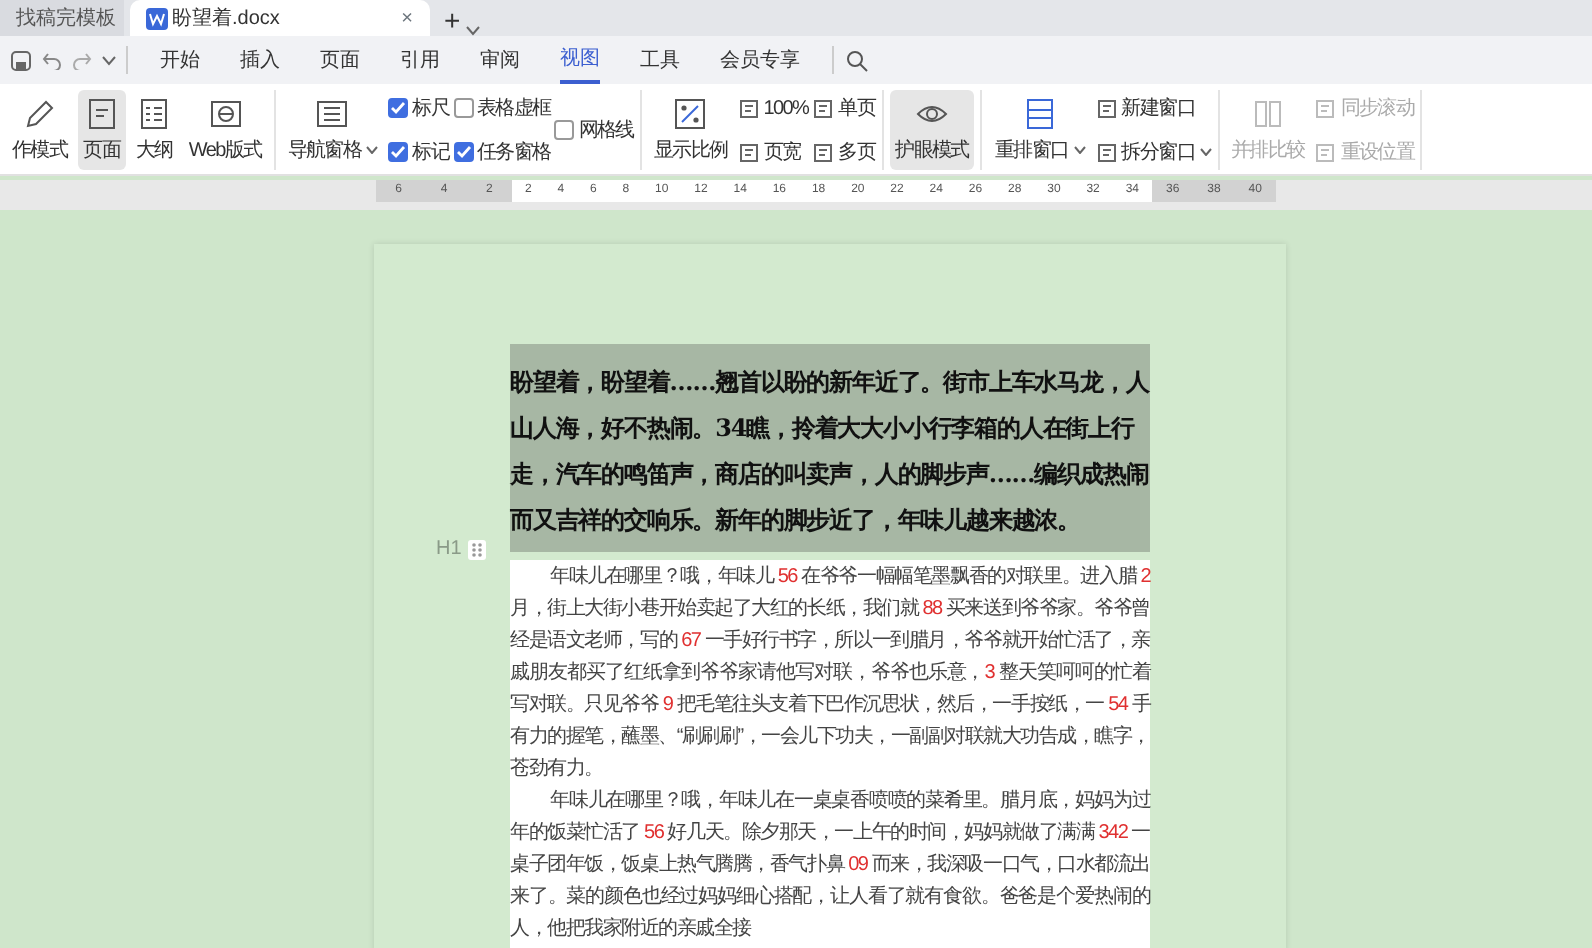 The image size is (1592, 948). What do you see at coordinates (857, 60) in the screenshot?
I see `search-icon` at bounding box center [857, 60].